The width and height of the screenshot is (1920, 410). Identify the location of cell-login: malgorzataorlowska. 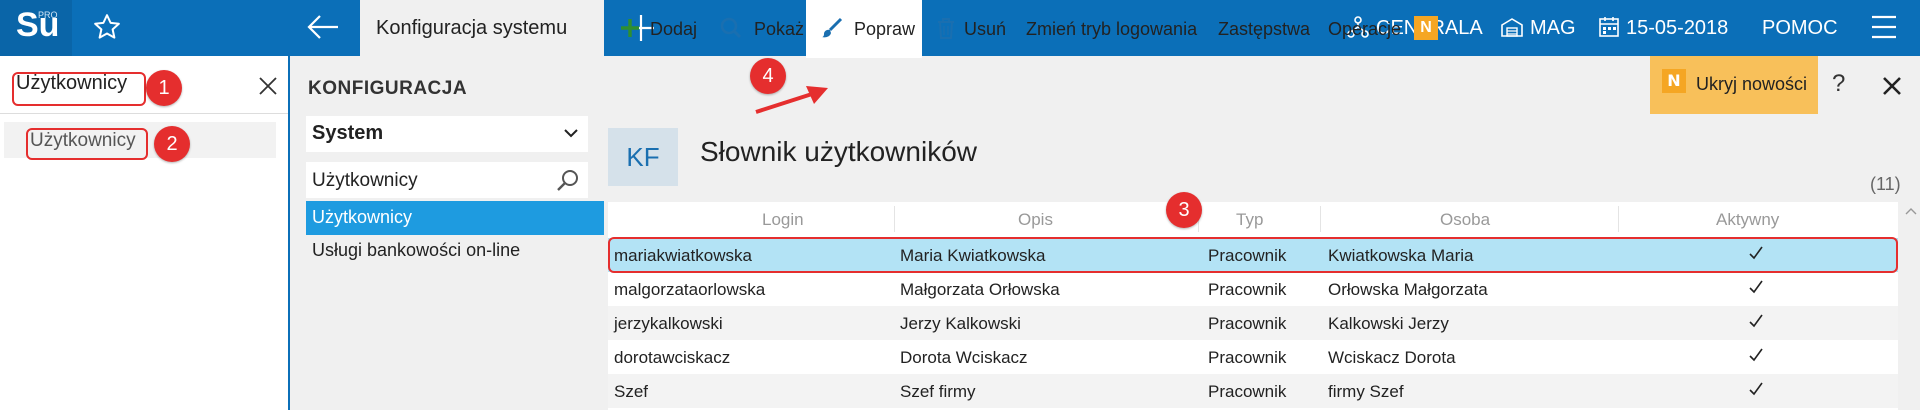
(690, 289).